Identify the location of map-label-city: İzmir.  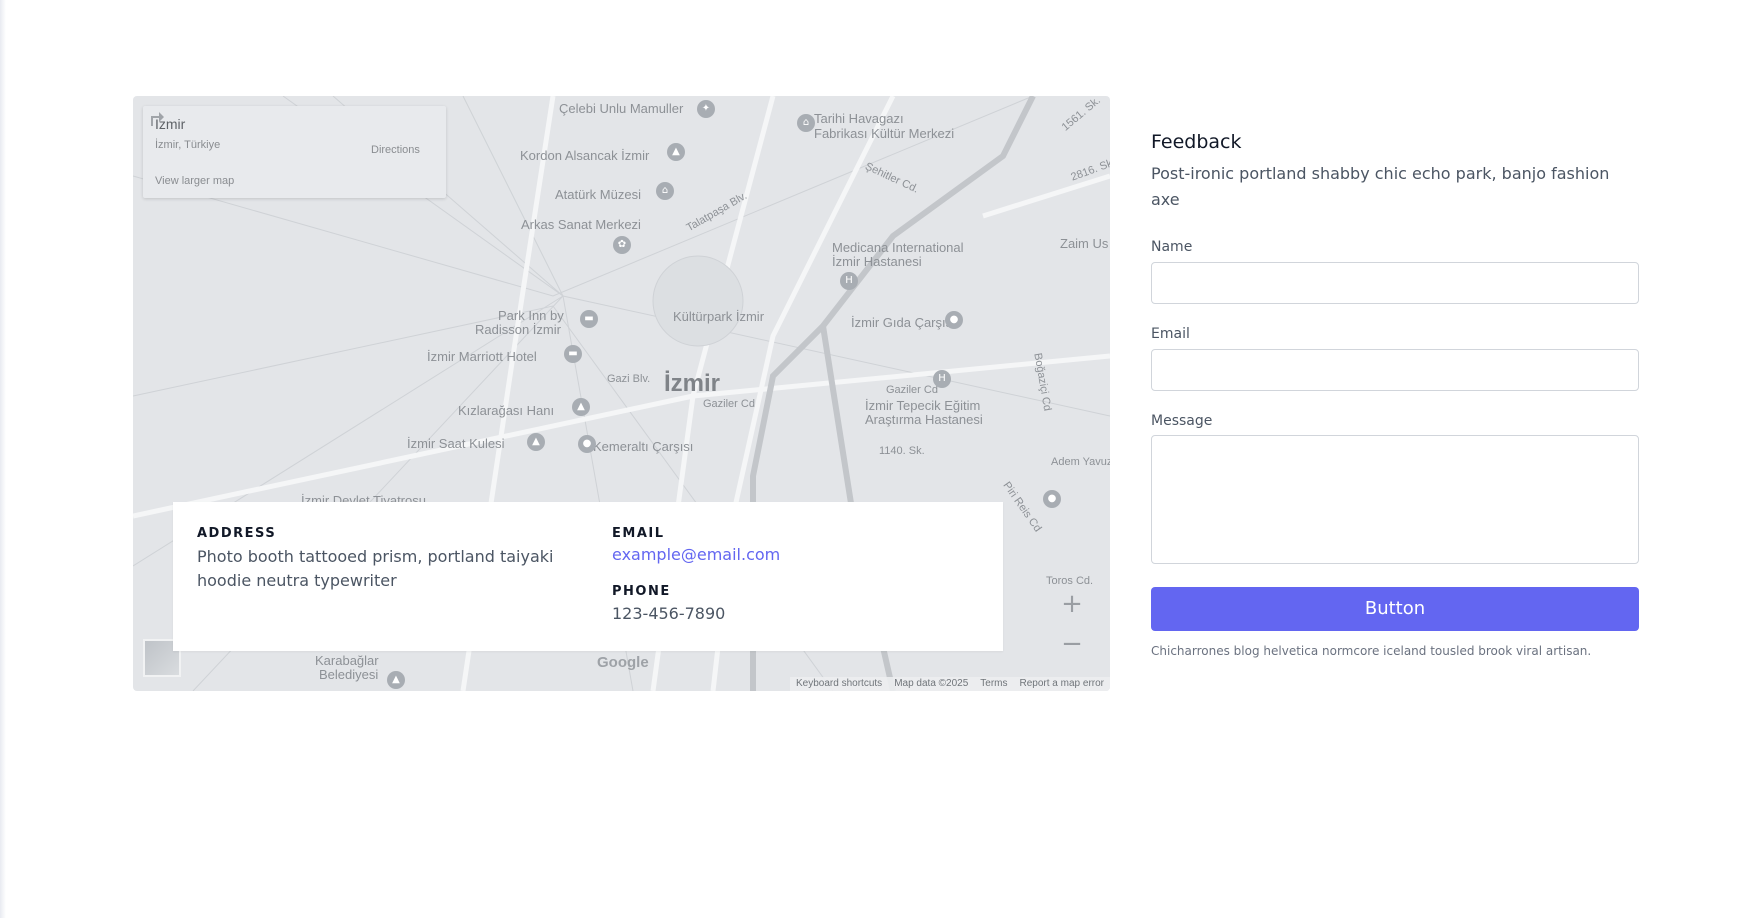
(692, 383).